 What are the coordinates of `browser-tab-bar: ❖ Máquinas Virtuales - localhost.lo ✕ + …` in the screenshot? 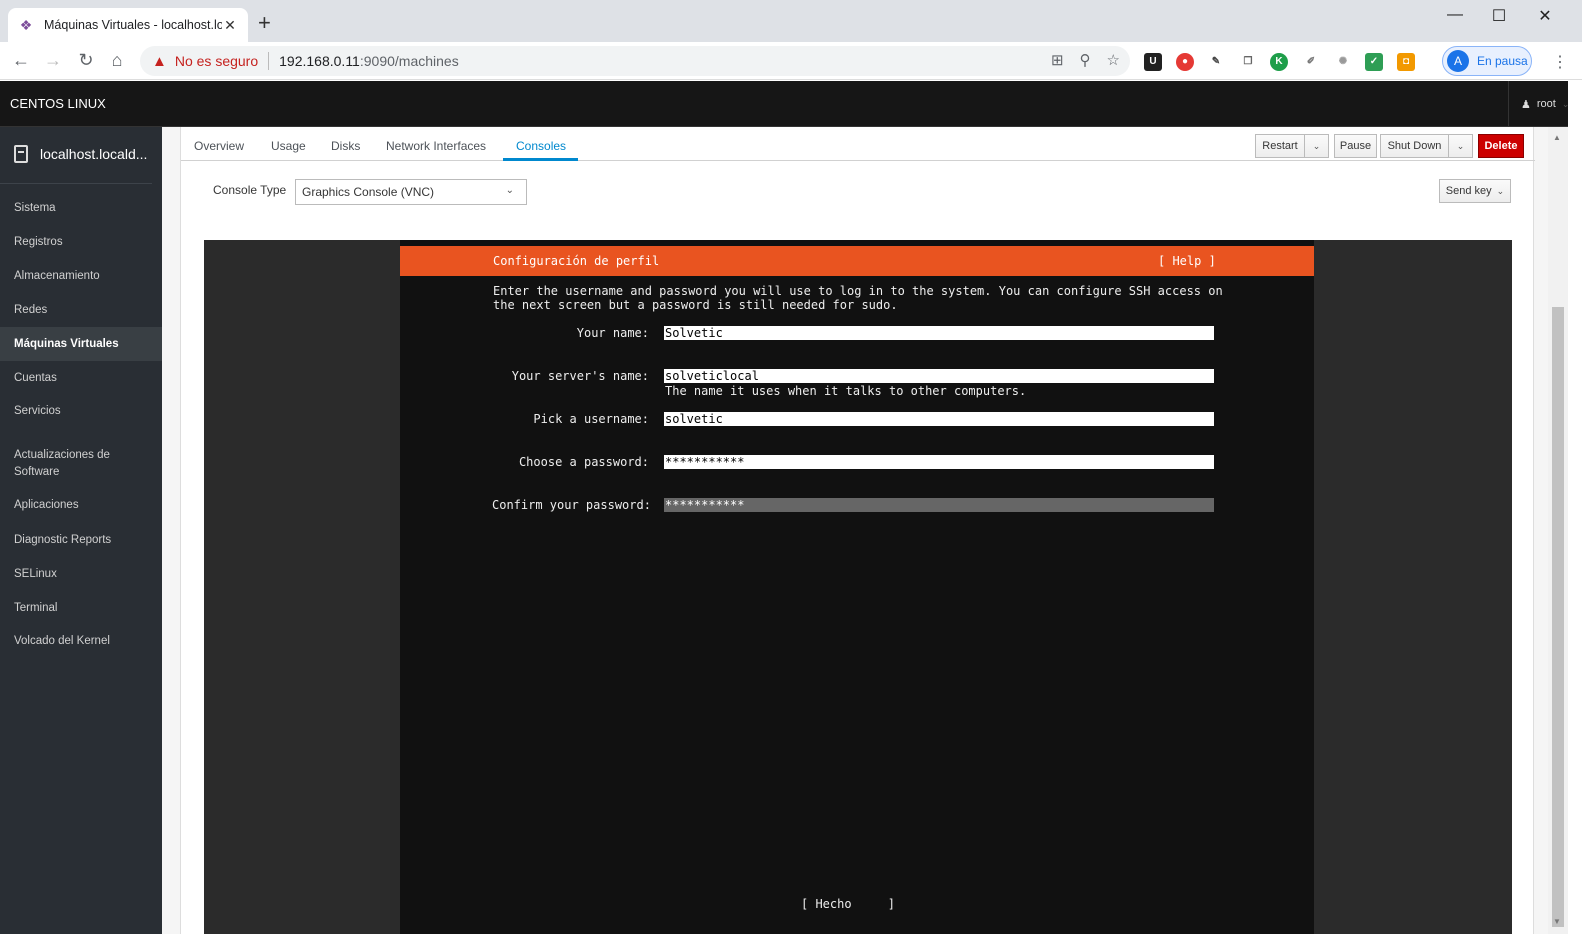 It's located at (791, 21).